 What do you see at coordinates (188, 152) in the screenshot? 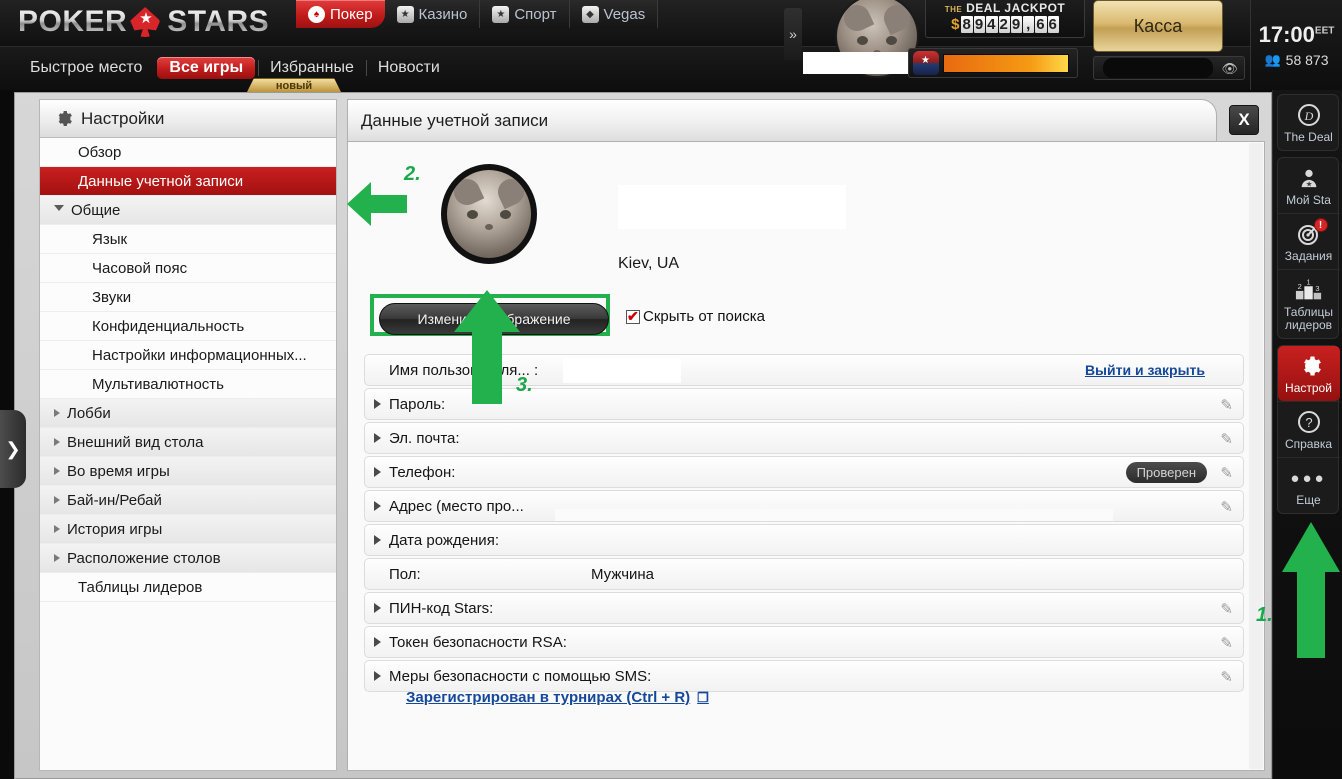
I see `sidebar-item-overview: Обзор` at bounding box center [188, 152].